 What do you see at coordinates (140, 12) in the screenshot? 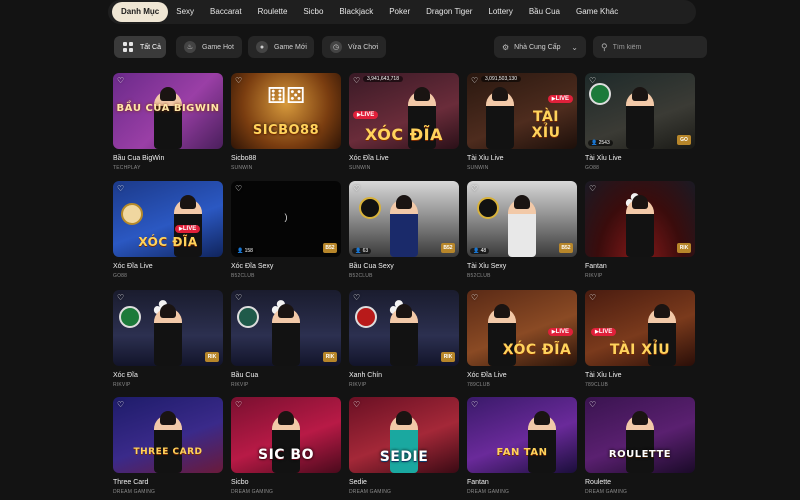
I see `category-all: Danh Mục` at bounding box center [140, 12].